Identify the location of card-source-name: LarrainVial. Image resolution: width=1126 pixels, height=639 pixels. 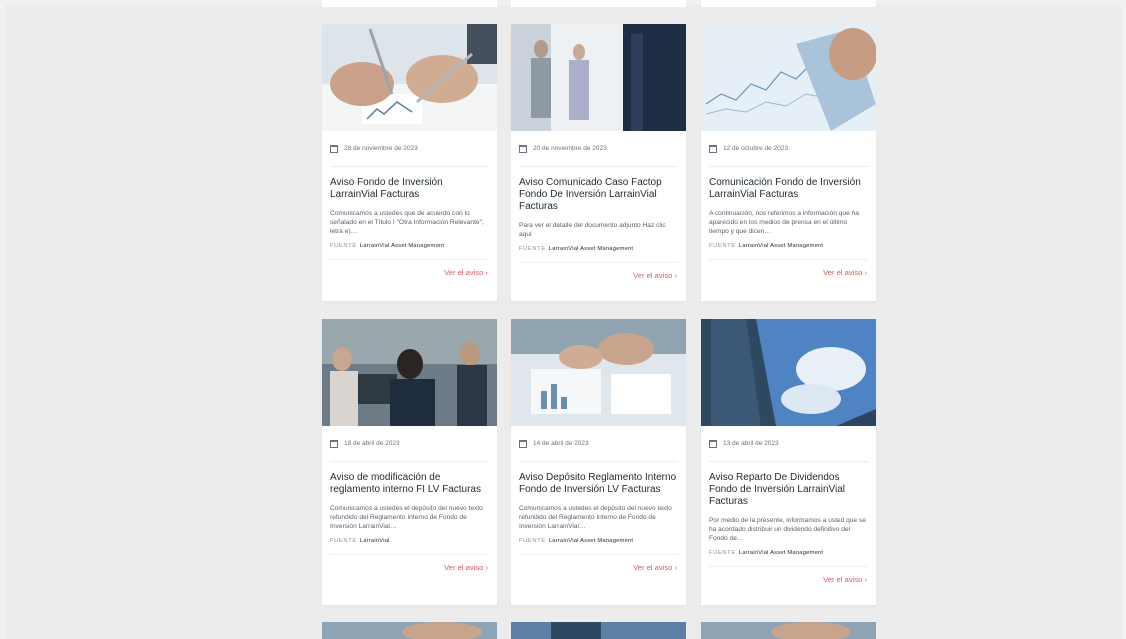
(374, 541).